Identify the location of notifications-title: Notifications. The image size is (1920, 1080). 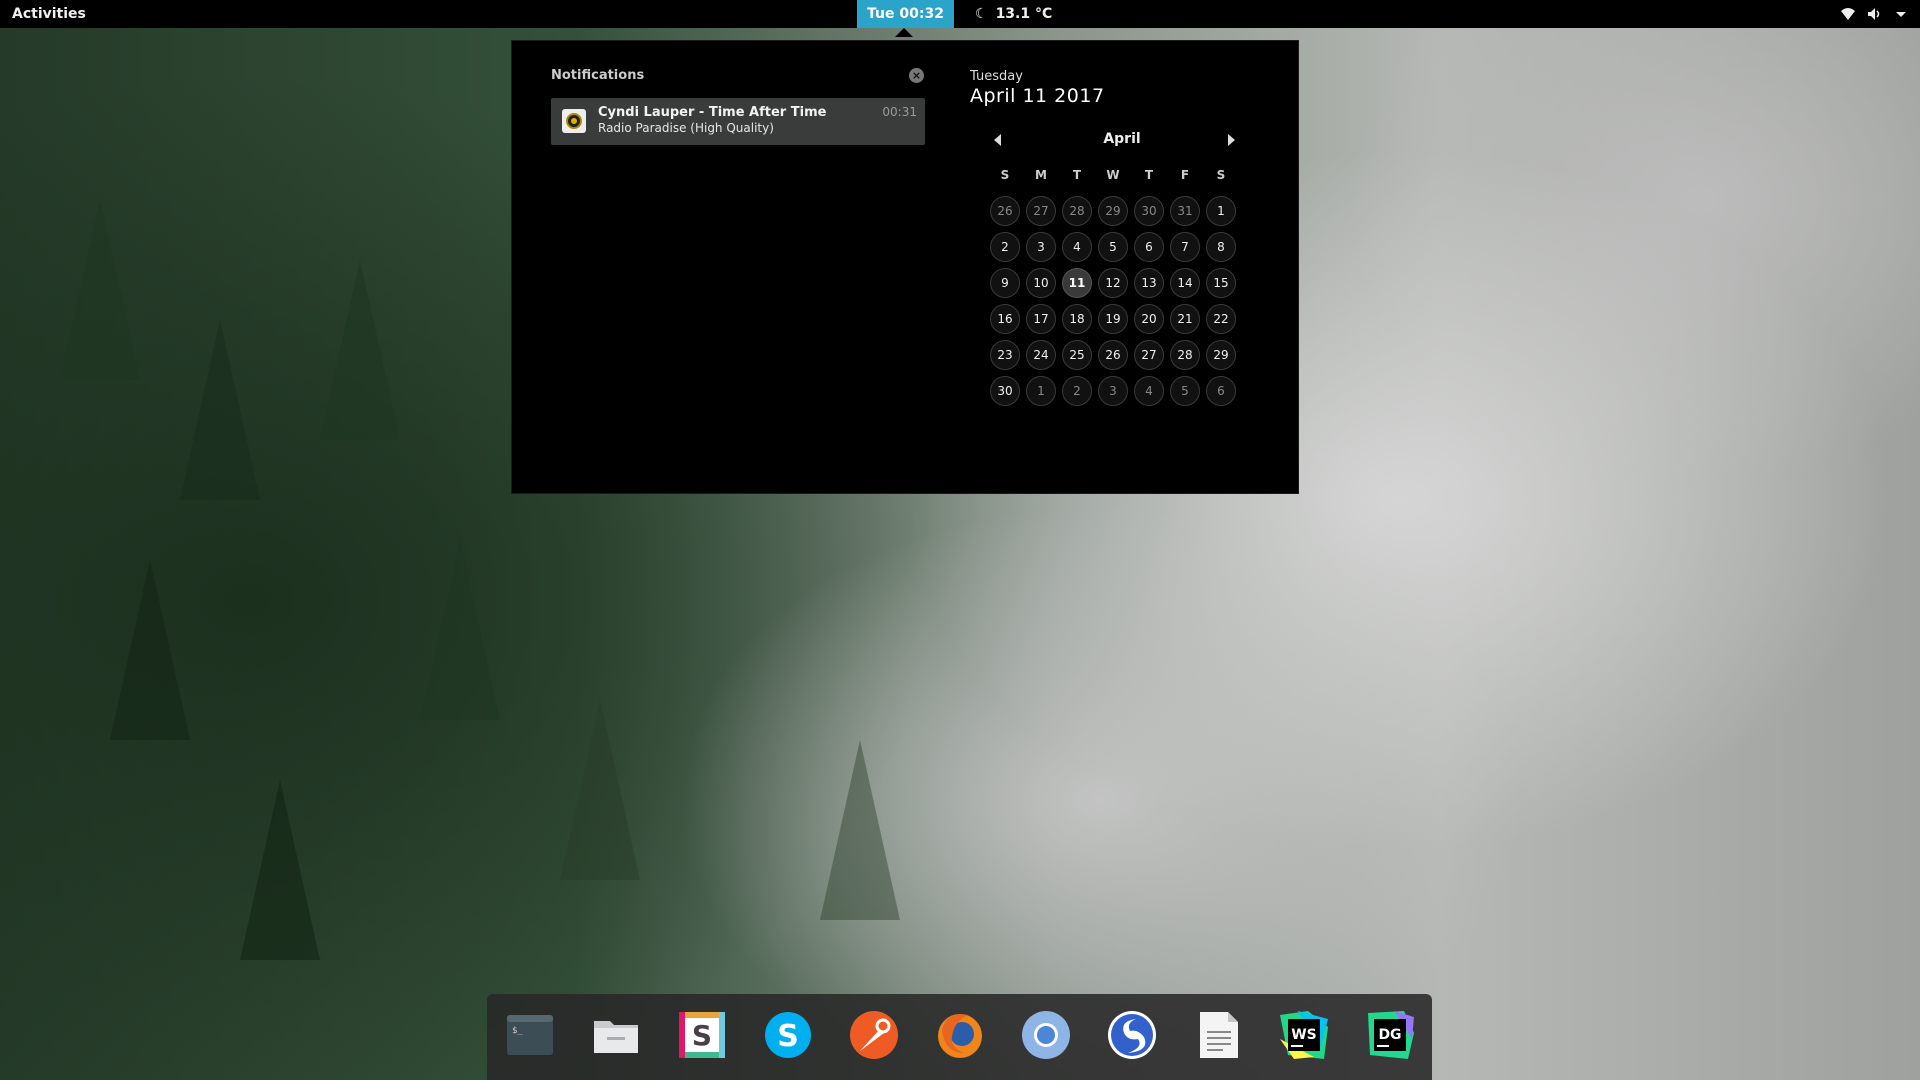
(598, 75).